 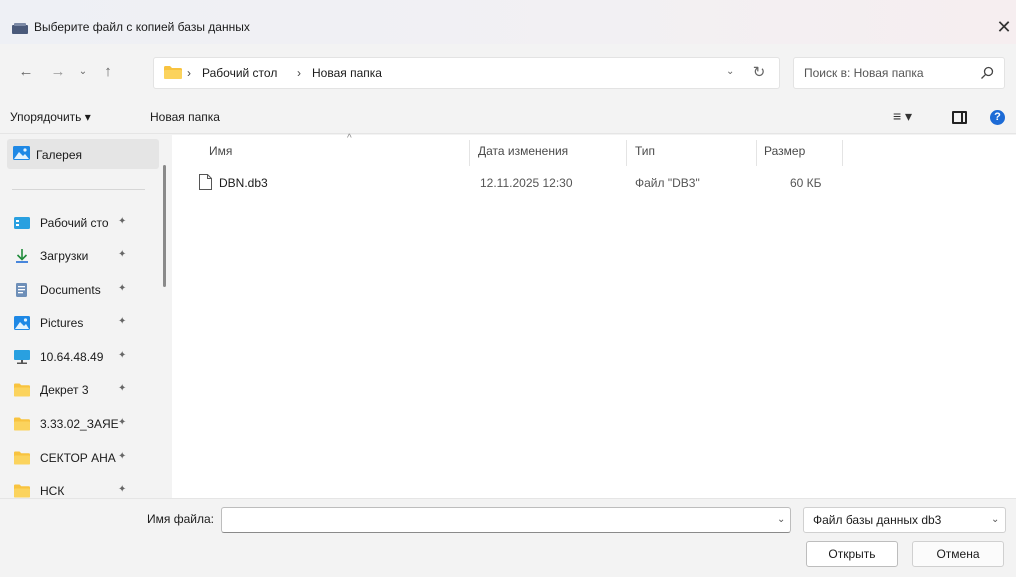 What do you see at coordinates (21, 153) in the screenshot?
I see `gallery-icon` at bounding box center [21, 153].